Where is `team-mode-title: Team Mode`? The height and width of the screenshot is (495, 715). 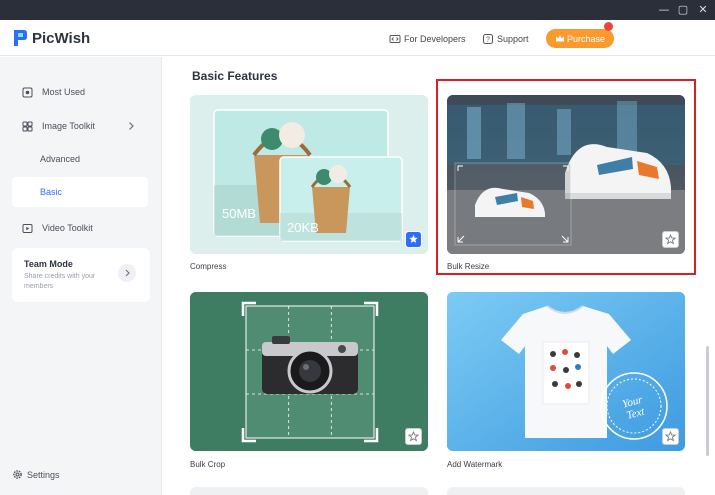 team-mode-title: Team Mode is located at coordinates (48, 264).